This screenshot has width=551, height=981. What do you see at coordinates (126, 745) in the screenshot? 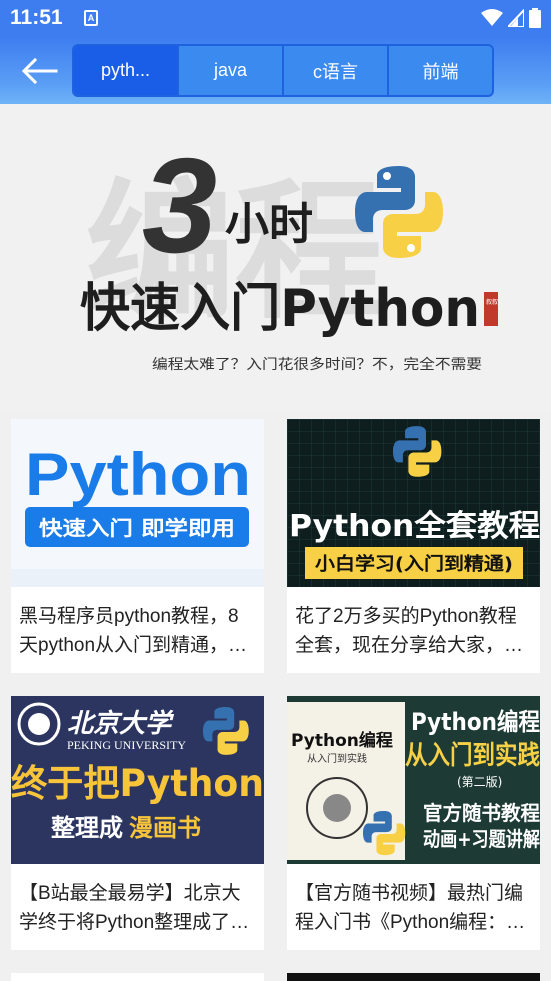
I see `thumb-school-en: PEKING UNIVERSITY` at bounding box center [126, 745].